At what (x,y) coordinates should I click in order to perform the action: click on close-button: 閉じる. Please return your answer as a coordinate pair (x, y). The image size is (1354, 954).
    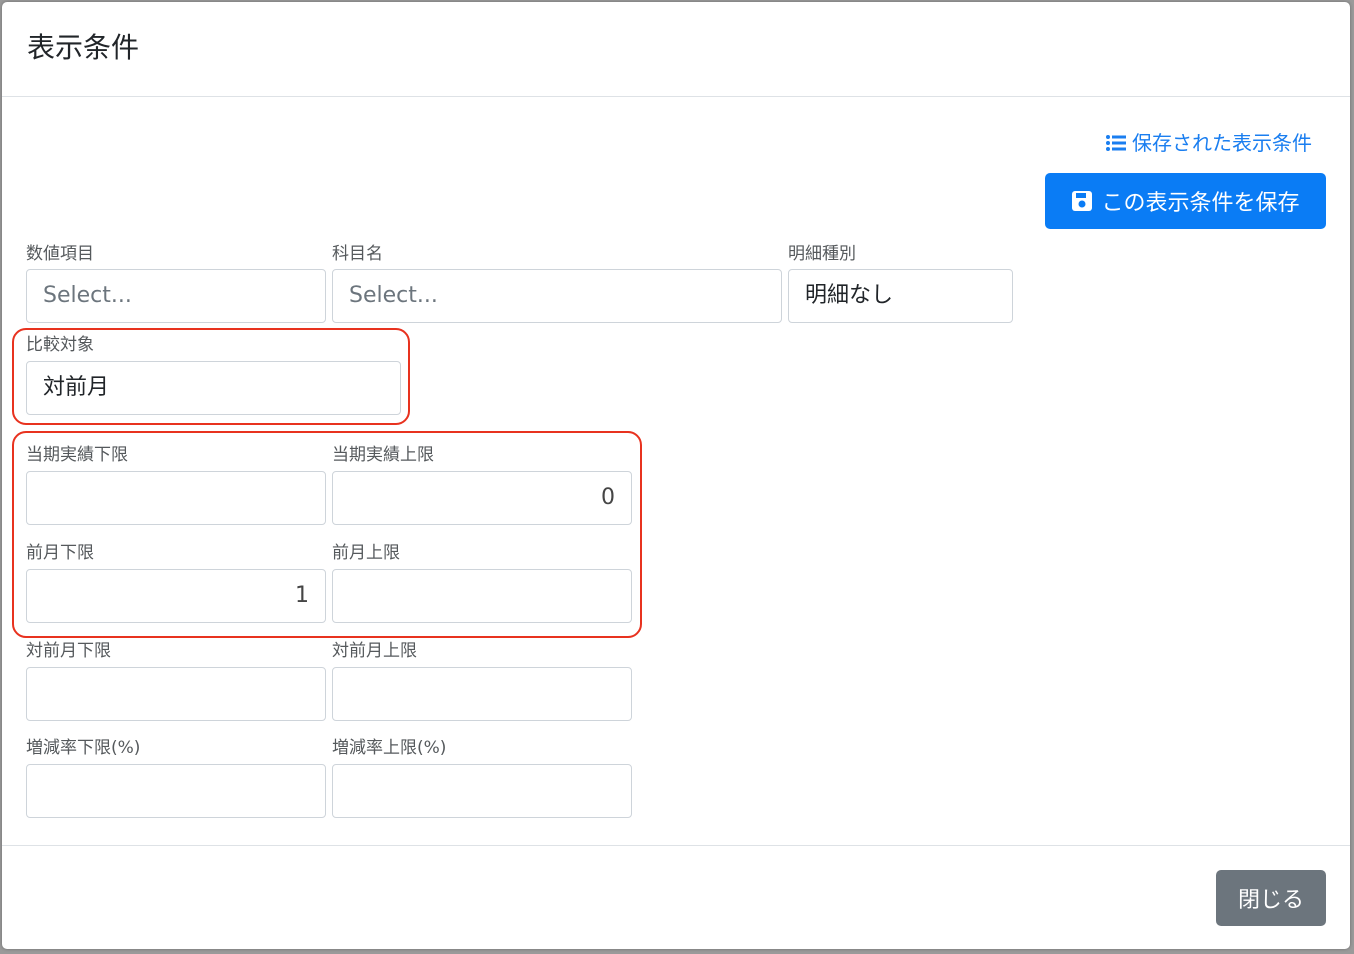
    Looking at the image, I should click on (1271, 898).